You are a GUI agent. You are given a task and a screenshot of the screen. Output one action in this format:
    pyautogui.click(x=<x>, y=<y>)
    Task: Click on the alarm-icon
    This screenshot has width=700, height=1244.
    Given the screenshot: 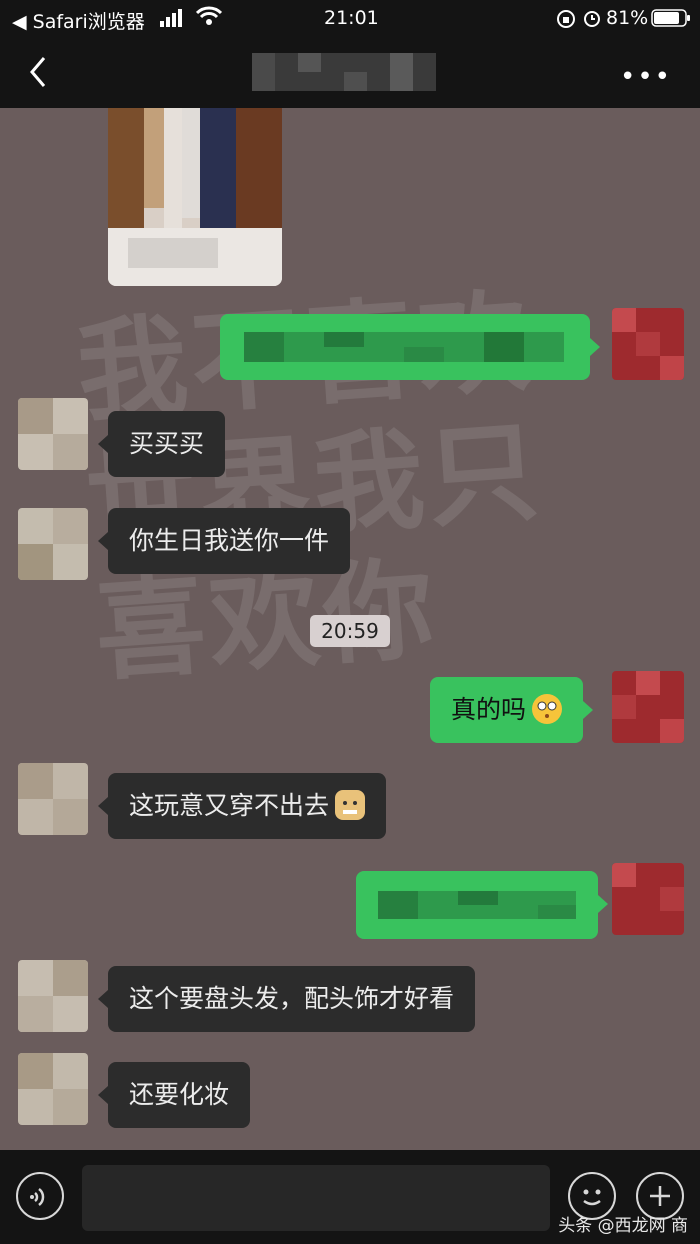 What is the action you would take?
    pyautogui.click(x=592, y=20)
    